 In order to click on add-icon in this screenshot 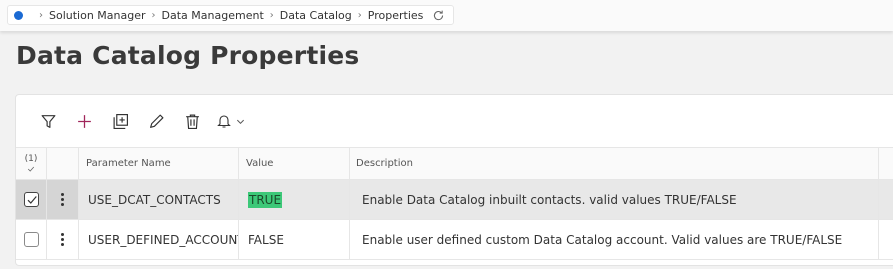, I will do `click(84, 121)`.